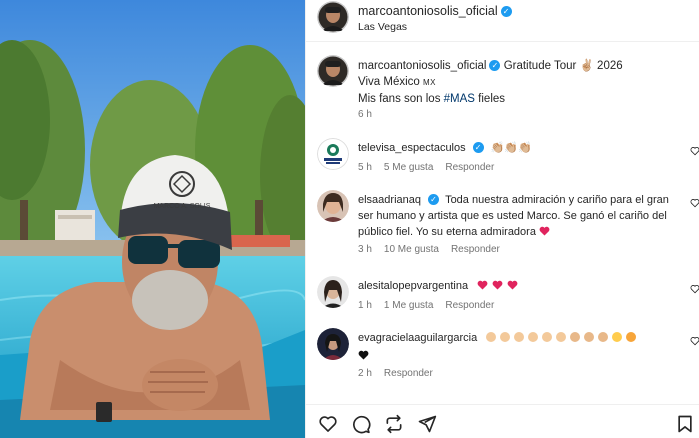 This screenshot has width=699, height=438. I want to click on caption-username: marcoantoniosolis_oficial, so click(422, 66).